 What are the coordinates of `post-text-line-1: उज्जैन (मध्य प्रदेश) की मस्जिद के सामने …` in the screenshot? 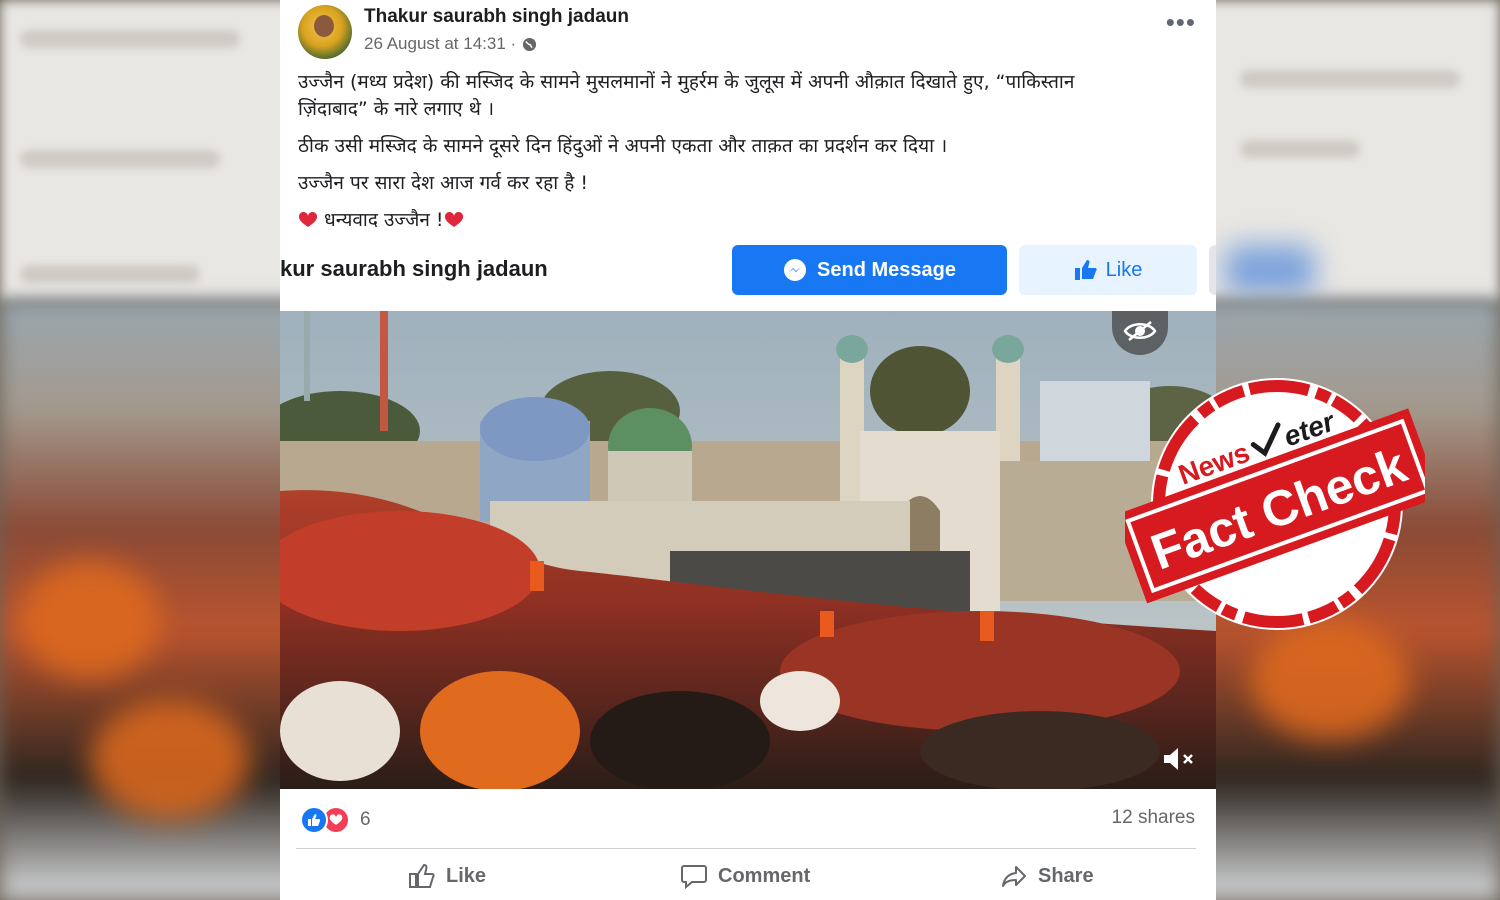 It's located at (686, 82).